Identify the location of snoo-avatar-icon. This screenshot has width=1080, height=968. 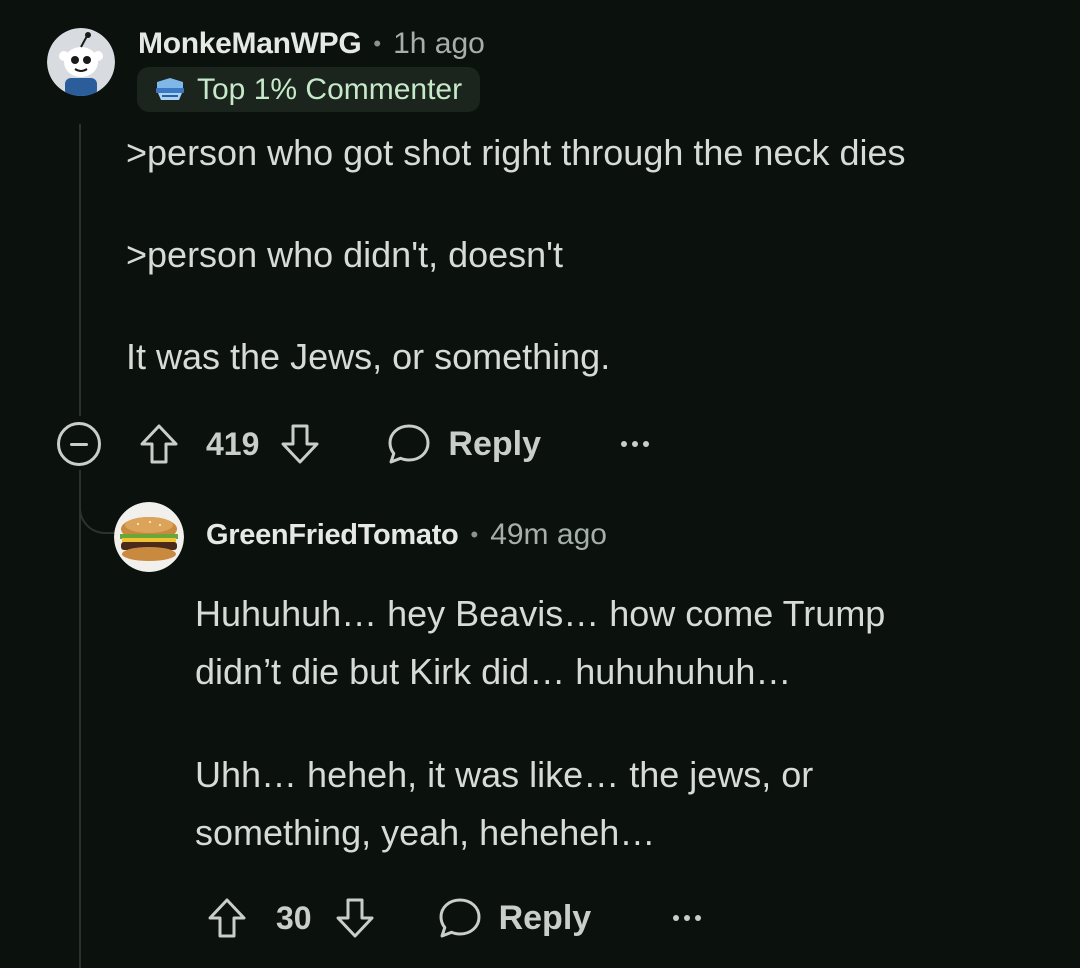
(81, 62).